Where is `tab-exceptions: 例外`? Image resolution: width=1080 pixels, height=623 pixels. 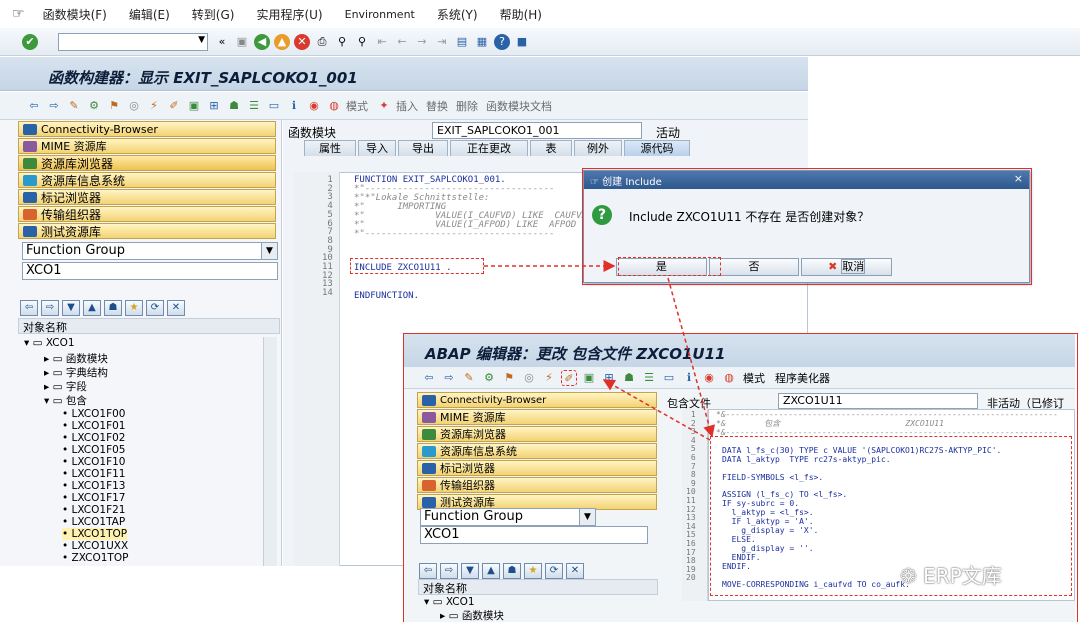 tab-exceptions: 例外 is located at coordinates (598, 148).